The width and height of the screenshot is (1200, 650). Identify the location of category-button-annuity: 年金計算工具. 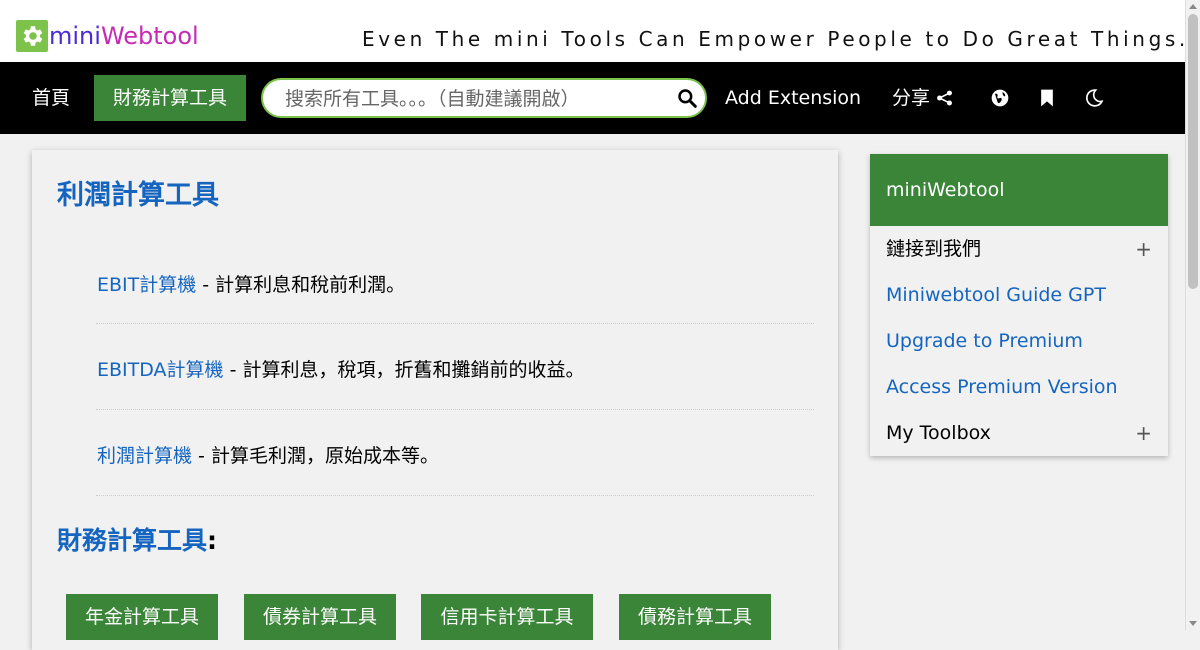
(142, 617).